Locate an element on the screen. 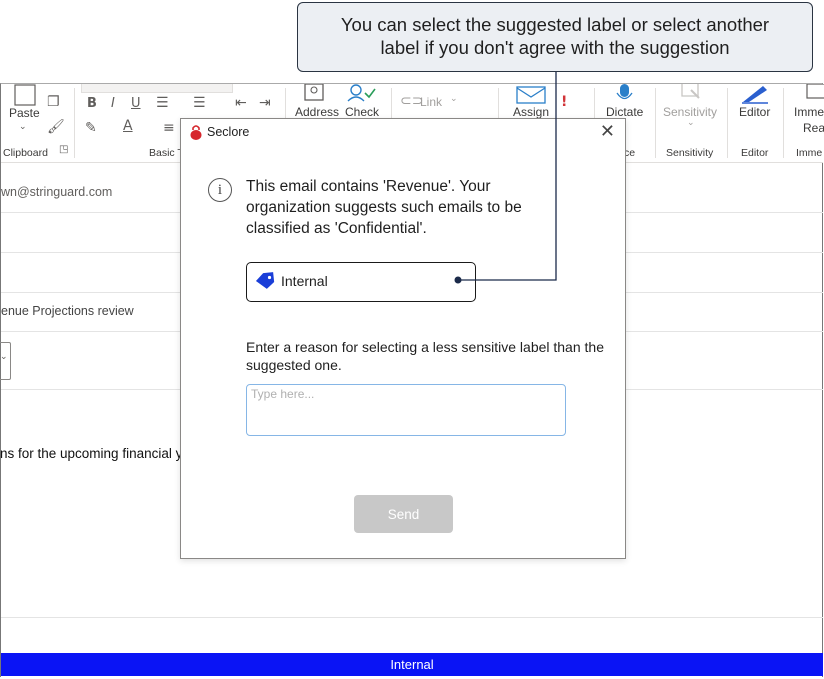 The width and height of the screenshot is (824, 679). font-color-icon: A is located at coordinates (128, 126).